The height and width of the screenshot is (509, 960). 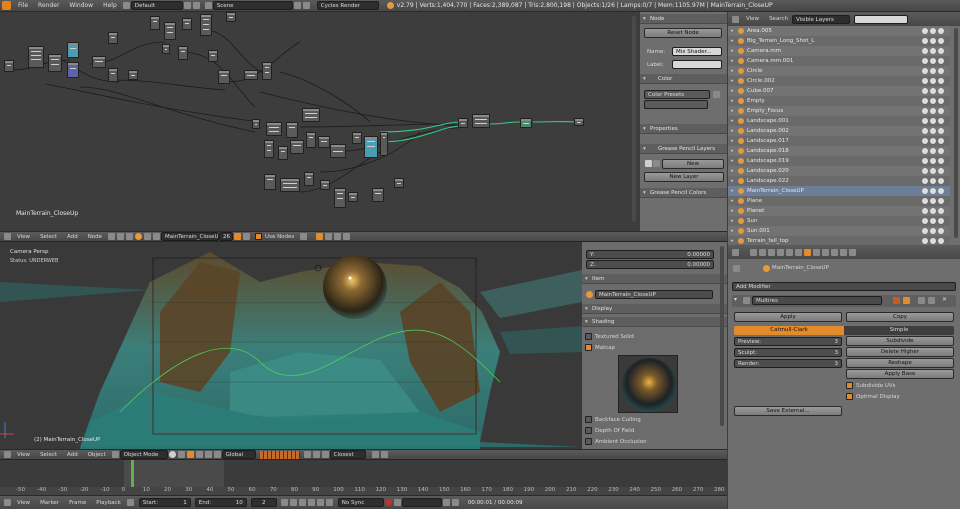 I want to click on outliner-menu-search: Search, so click(x=778, y=19).